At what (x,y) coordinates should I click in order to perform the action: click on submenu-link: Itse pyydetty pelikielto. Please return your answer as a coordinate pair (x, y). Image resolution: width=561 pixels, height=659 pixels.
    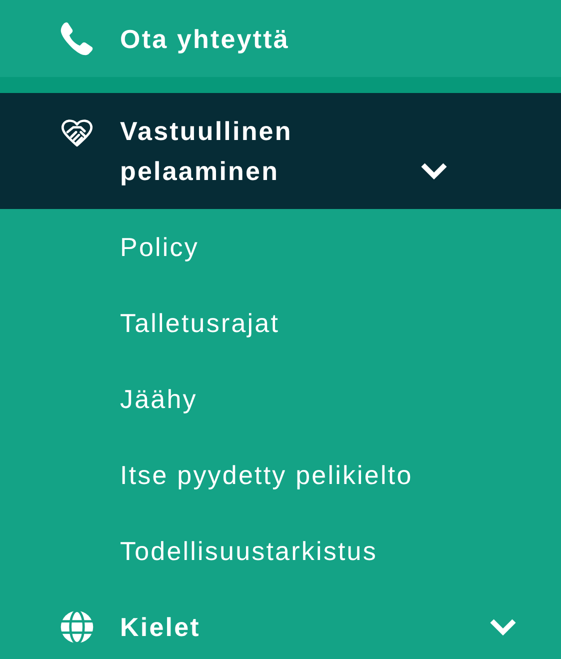
    Looking at the image, I should click on (280, 475).